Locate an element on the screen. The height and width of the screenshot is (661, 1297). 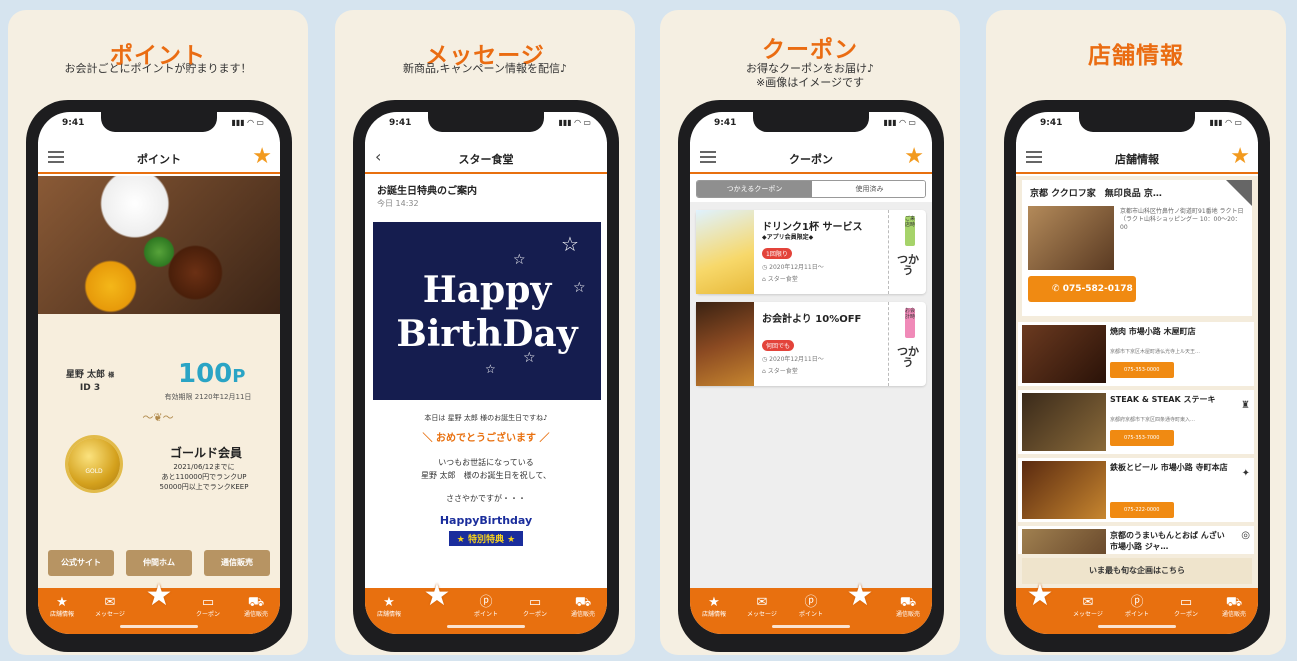
star-active-icon: ★ is located at coordinates (159, 595).